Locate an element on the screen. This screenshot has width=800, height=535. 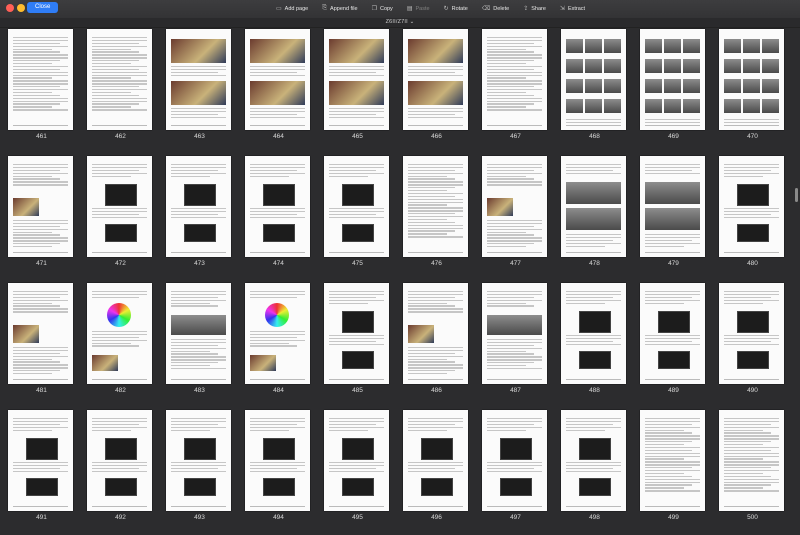
page-thumbnail: 482 is located at coordinates (120, 344).